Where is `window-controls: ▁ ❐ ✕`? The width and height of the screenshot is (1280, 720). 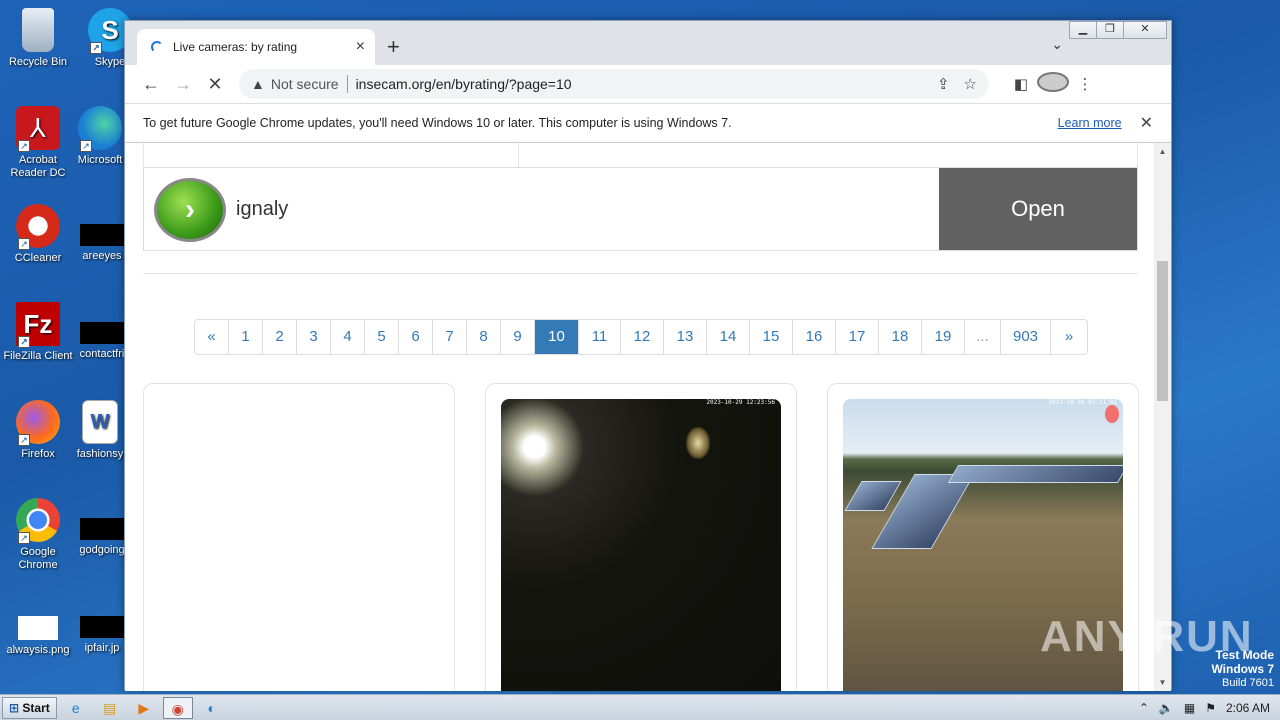 window-controls: ▁ ❐ ✕ is located at coordinates (1118, 30).